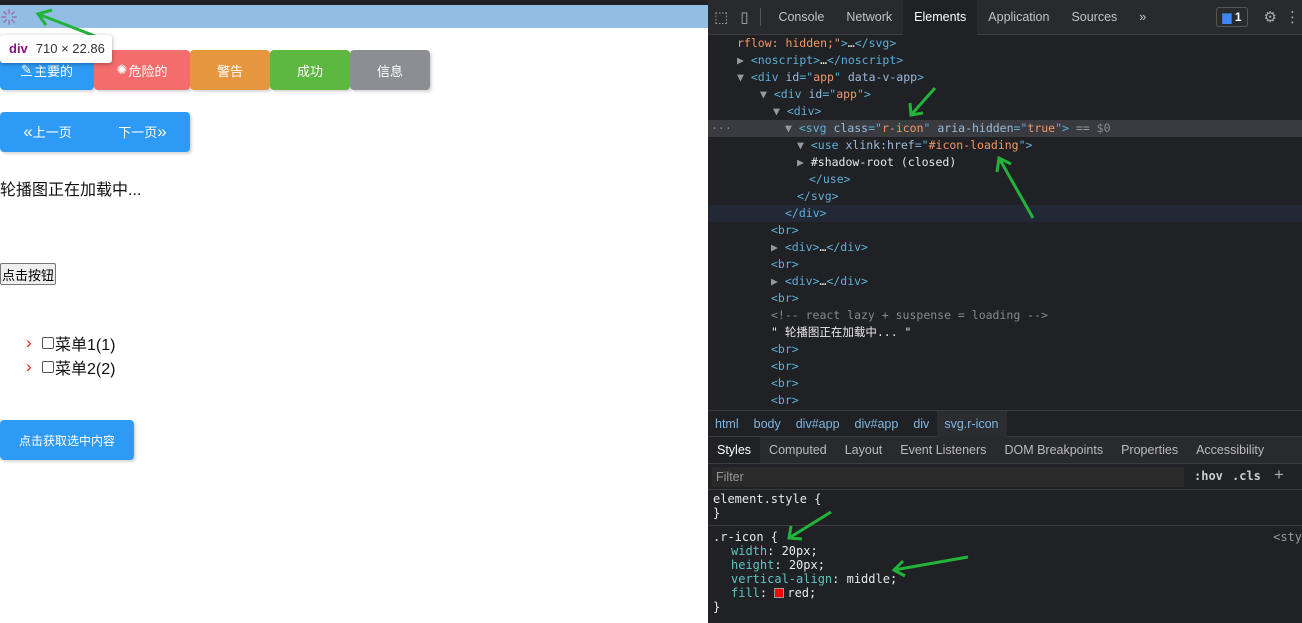  What do you see at coordinates (67, 440) in the screenshot?
I see `get-selected-button: 点击获取选中内容` at bounding box center [67, 440].